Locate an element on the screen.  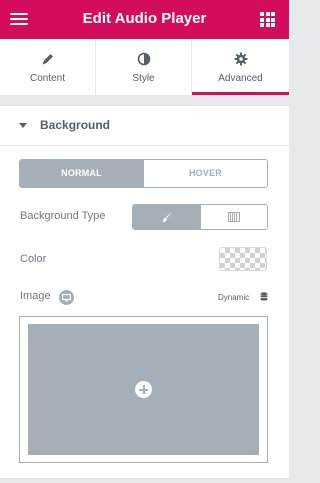
state-switcher: NORMAL HOVER is located at coordinates (143, 173).